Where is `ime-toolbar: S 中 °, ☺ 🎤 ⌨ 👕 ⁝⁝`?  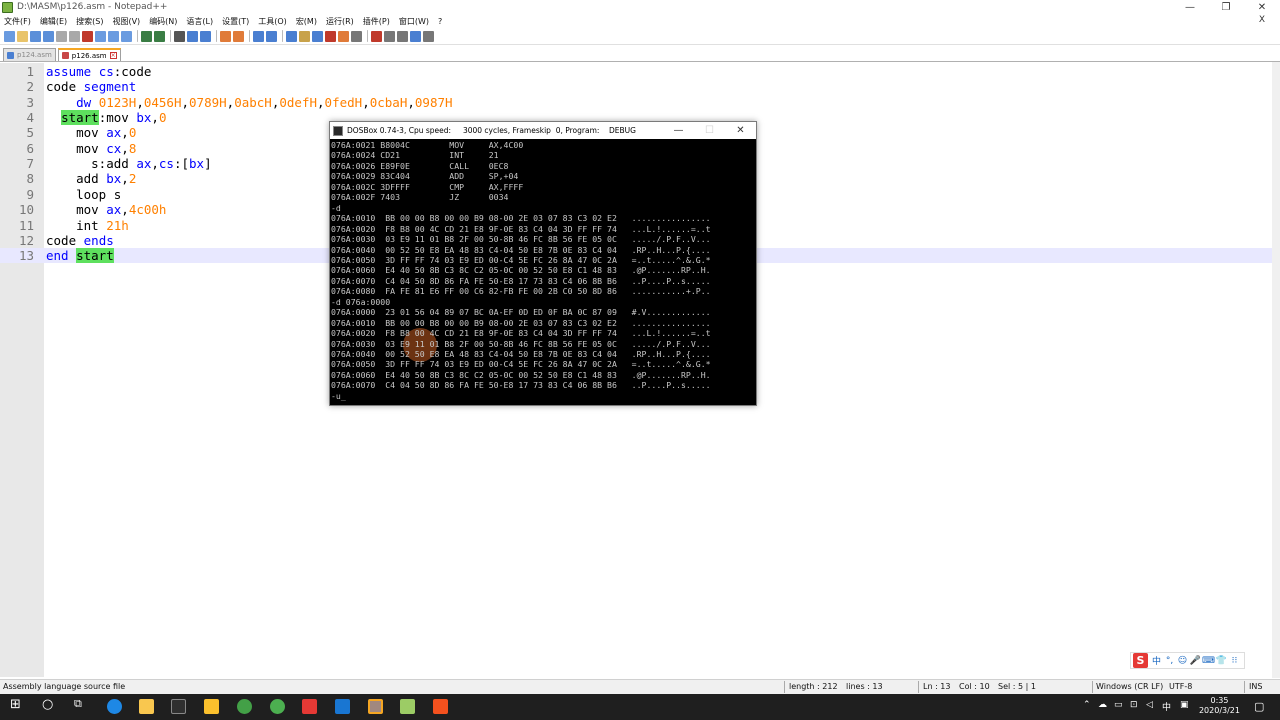
ime-toolbar: S 中 °, ☺ 🎤 ⌨ 👕 ⁝⁝ is located at coordinates (1187, 660).